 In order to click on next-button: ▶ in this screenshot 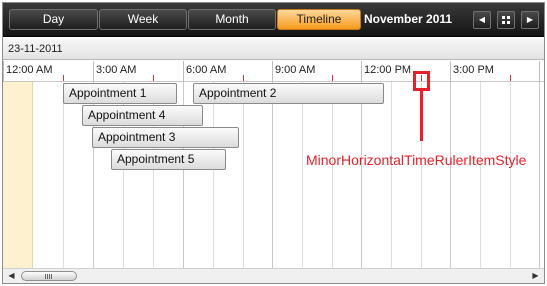, I will do `click(530, 20)`.